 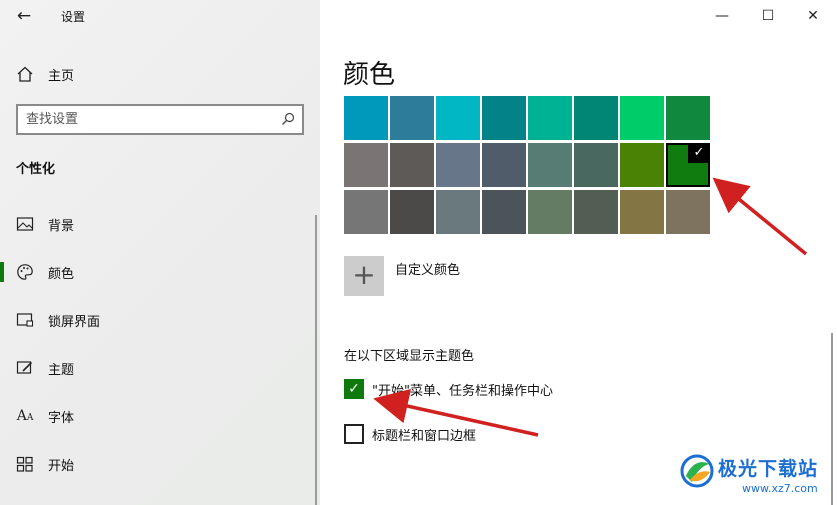 I want to click on palette-icon, so click(x=25, y=272).